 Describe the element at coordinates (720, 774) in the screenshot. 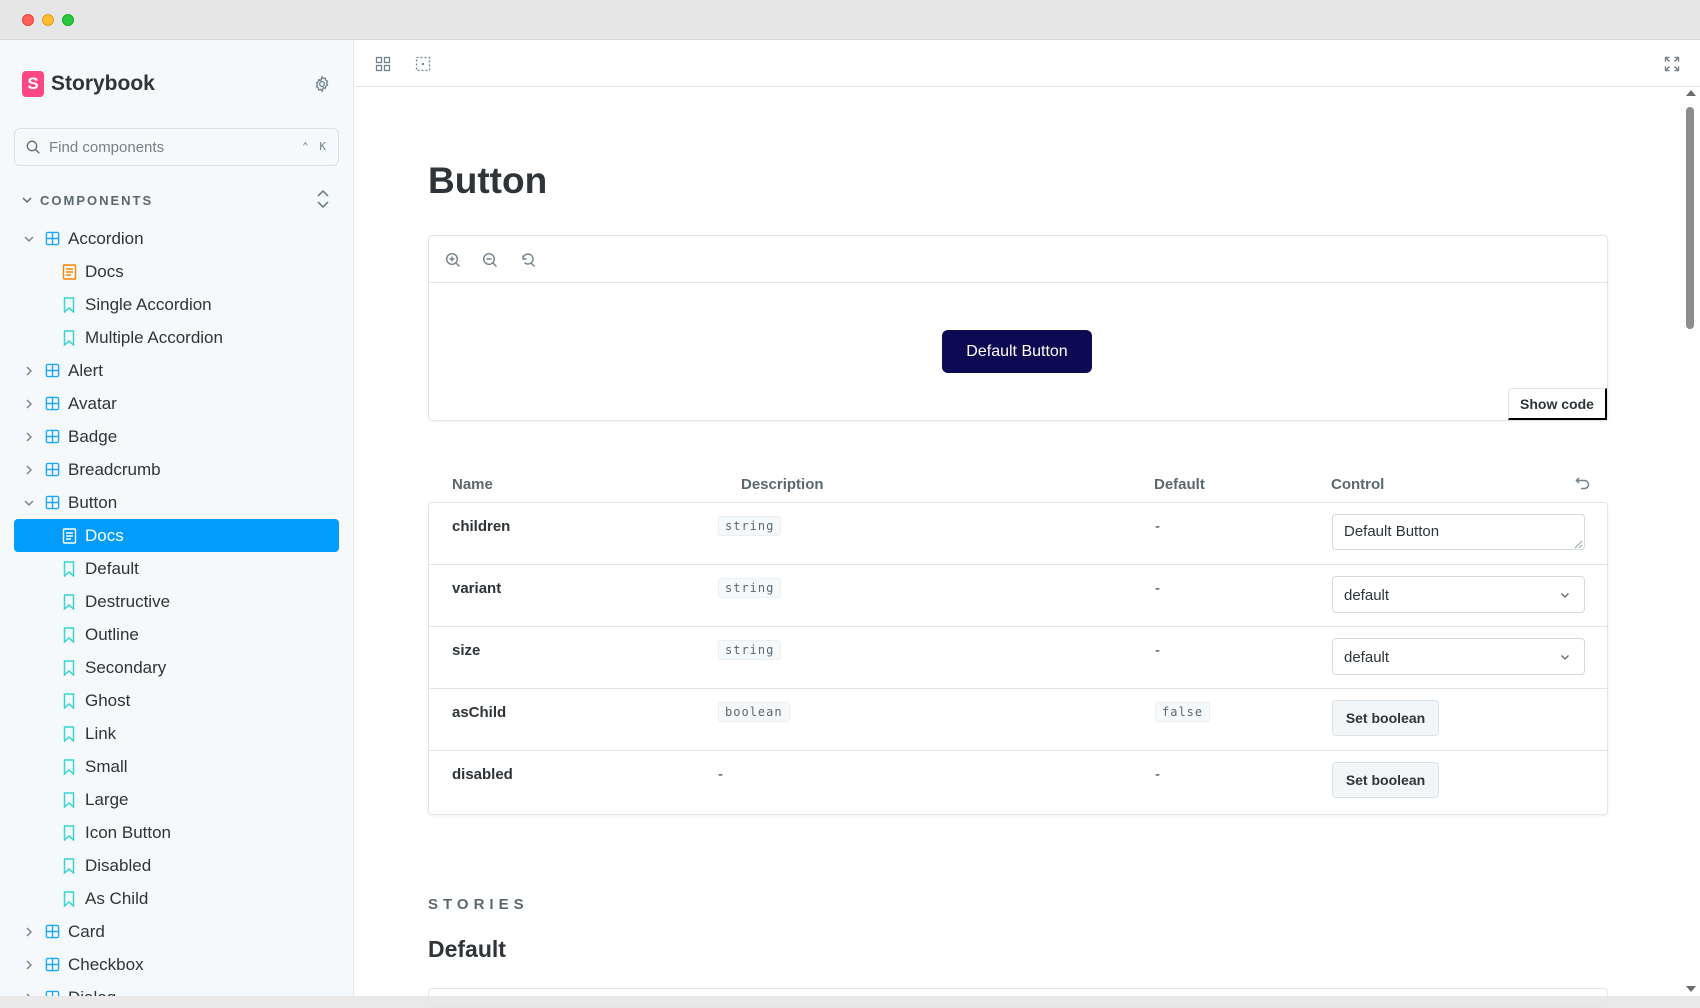

I see `arg-type: -` at that location.